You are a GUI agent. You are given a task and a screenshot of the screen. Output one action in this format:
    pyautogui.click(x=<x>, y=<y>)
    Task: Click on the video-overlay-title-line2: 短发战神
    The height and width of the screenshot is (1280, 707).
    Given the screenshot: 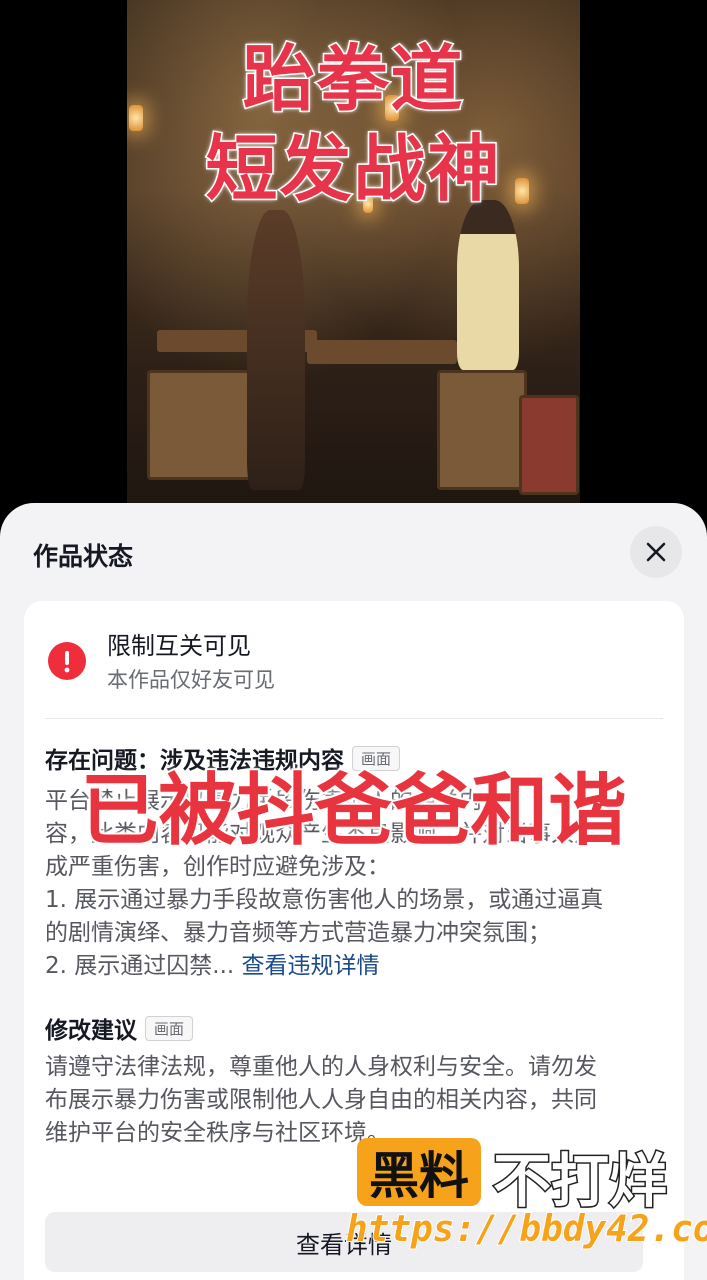 What is the action you would take?
    pyautogui.click(x=353, y=169)
    